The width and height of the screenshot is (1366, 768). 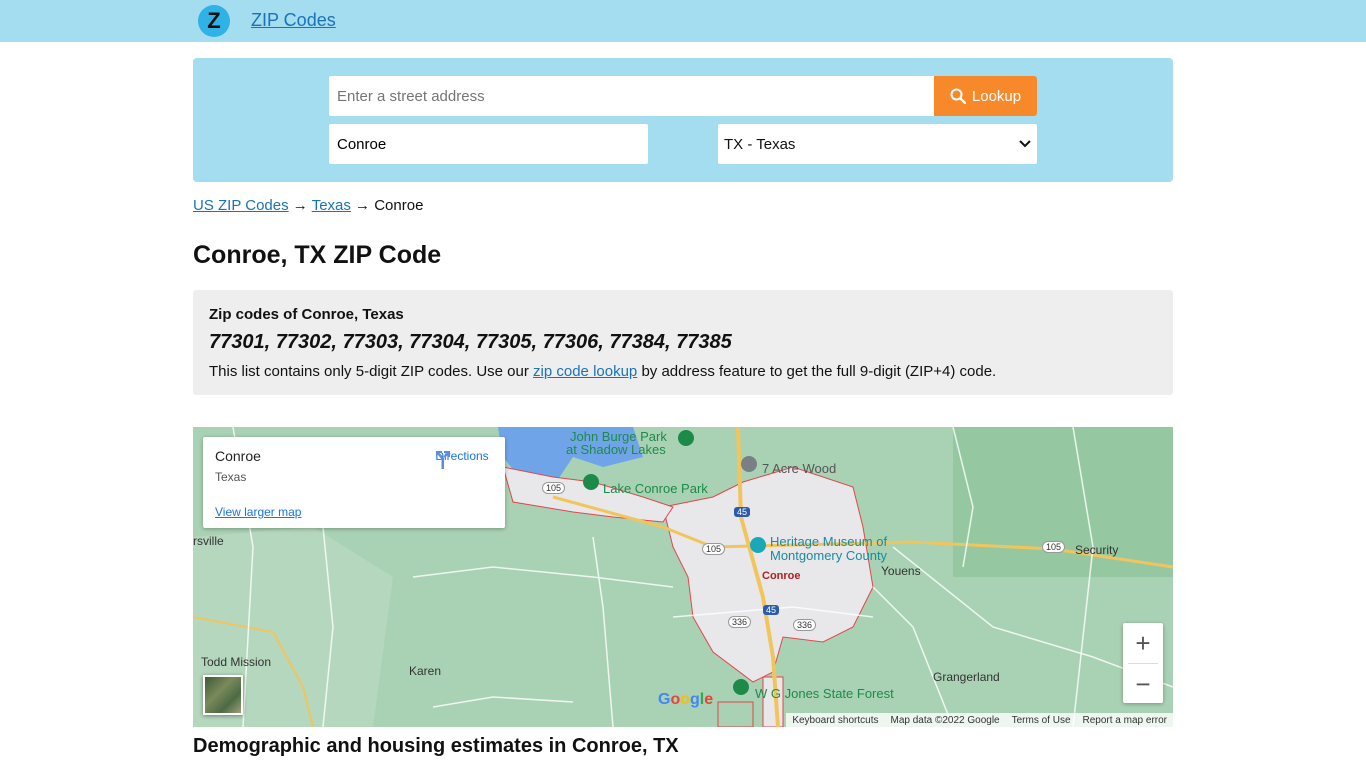 I want to click on chevron-down-icon, so click(x=1025, y=144).